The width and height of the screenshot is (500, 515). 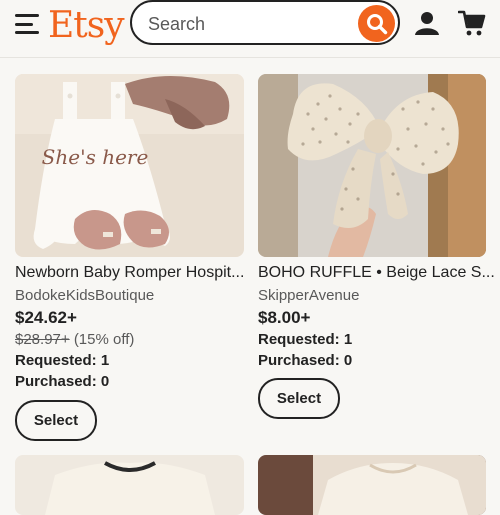 What do you see at coordinates (86, 26) in the screenshot?
I see `etsy-logo: Etsy` at bounding box center [86, 26].